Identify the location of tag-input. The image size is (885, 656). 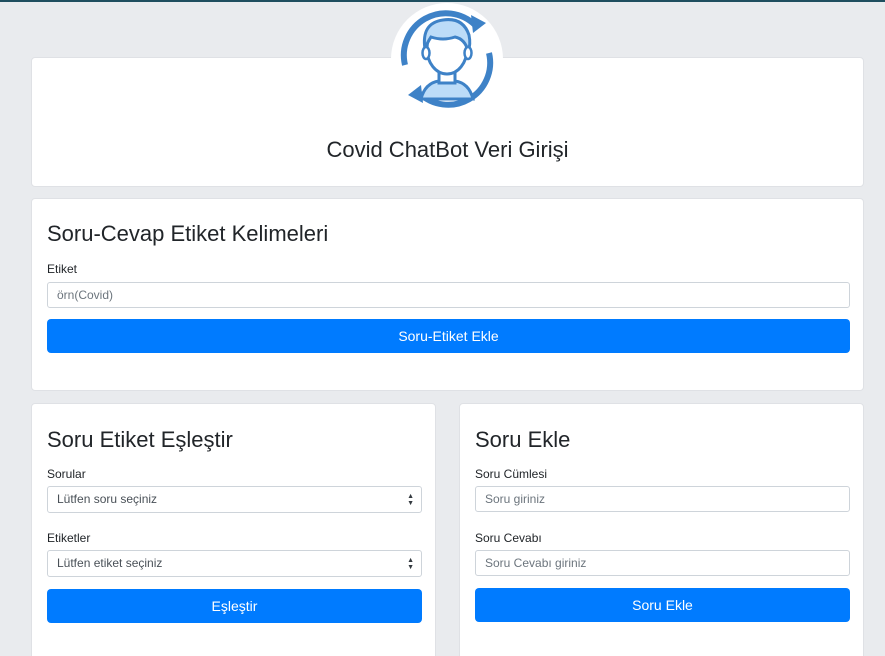
(448, 295).